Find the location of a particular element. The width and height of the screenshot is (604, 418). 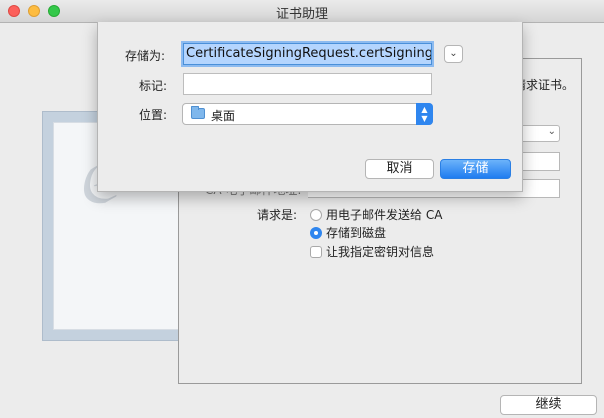

option-email-ca: 用电子邮件发送给 CA is located at coordinates (376, 214).